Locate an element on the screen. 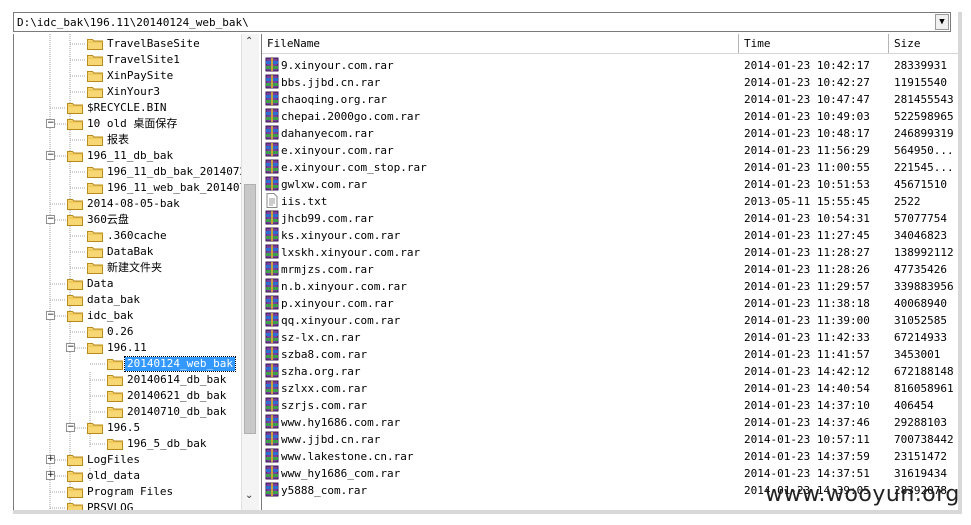  tree-item: 20140124_web_bak is located at coordinates (127, 364).